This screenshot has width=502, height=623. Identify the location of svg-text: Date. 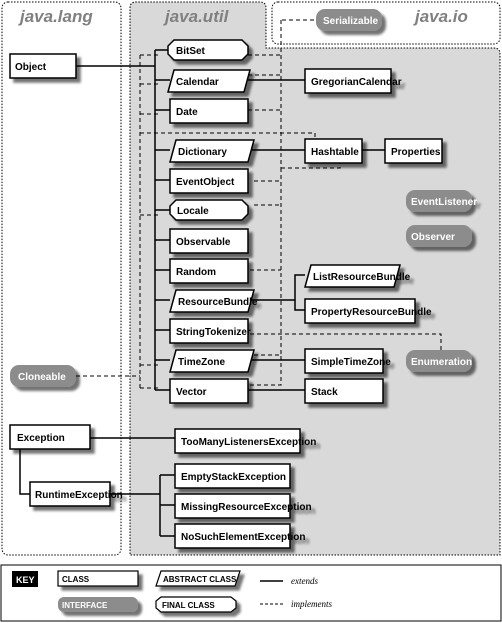
(187, 112).